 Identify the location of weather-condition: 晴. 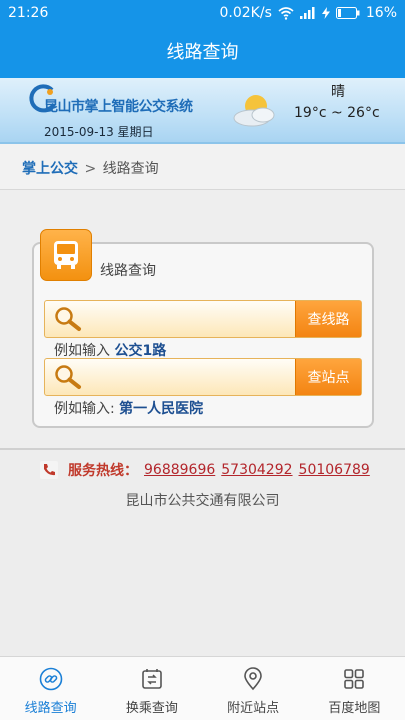
(338, 92).